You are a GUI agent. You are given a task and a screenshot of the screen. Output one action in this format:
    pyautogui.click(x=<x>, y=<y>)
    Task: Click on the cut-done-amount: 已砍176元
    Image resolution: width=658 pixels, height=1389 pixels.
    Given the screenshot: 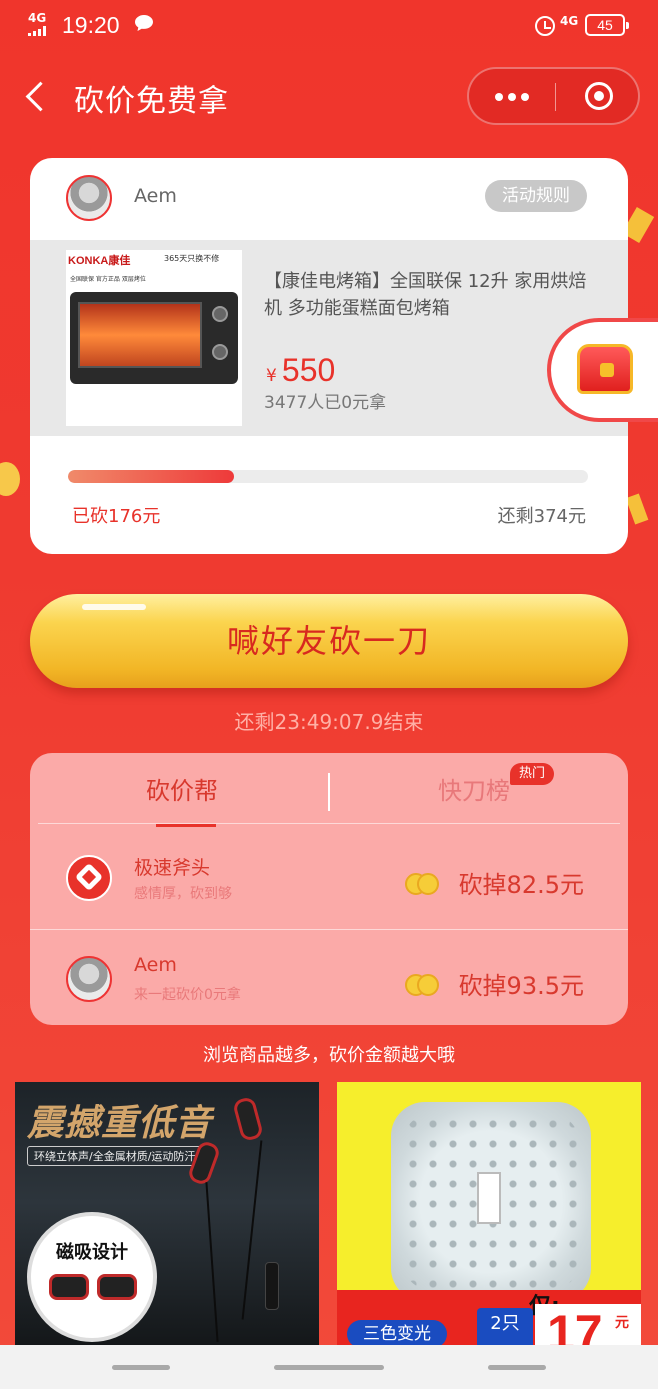 What is the action you would take?
    pyautogui.click(x=116, y=516)
    